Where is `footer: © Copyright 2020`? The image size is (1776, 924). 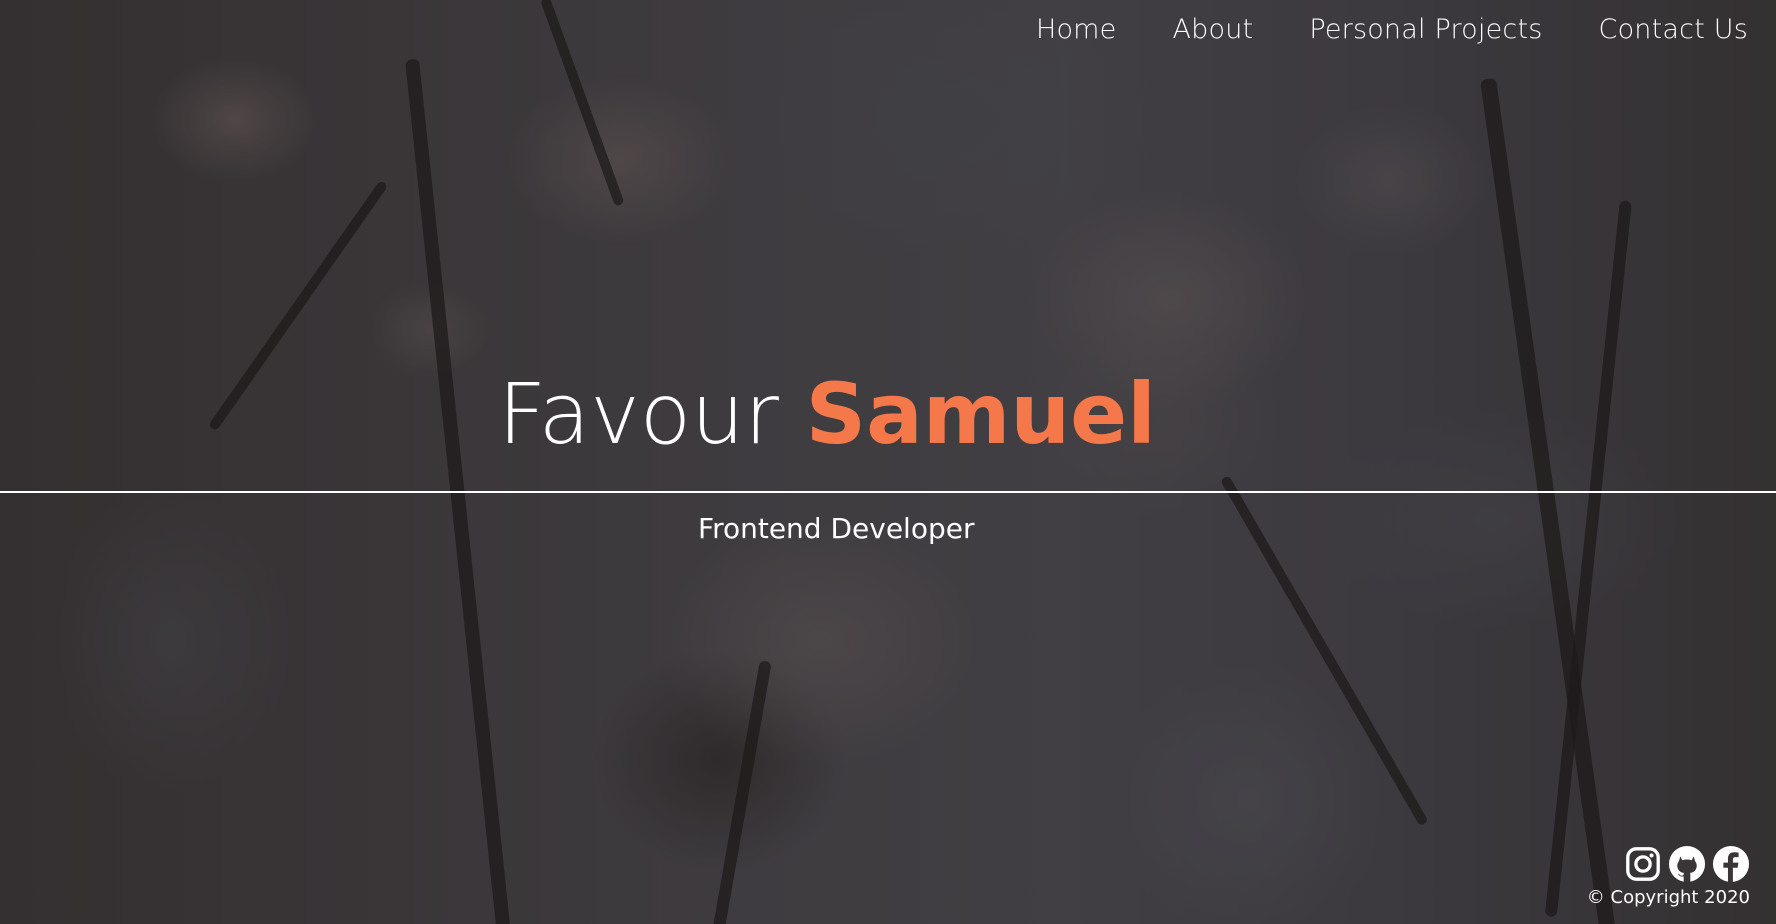 footer: © Copyright 2020 is located at coordinates (1668, 876).